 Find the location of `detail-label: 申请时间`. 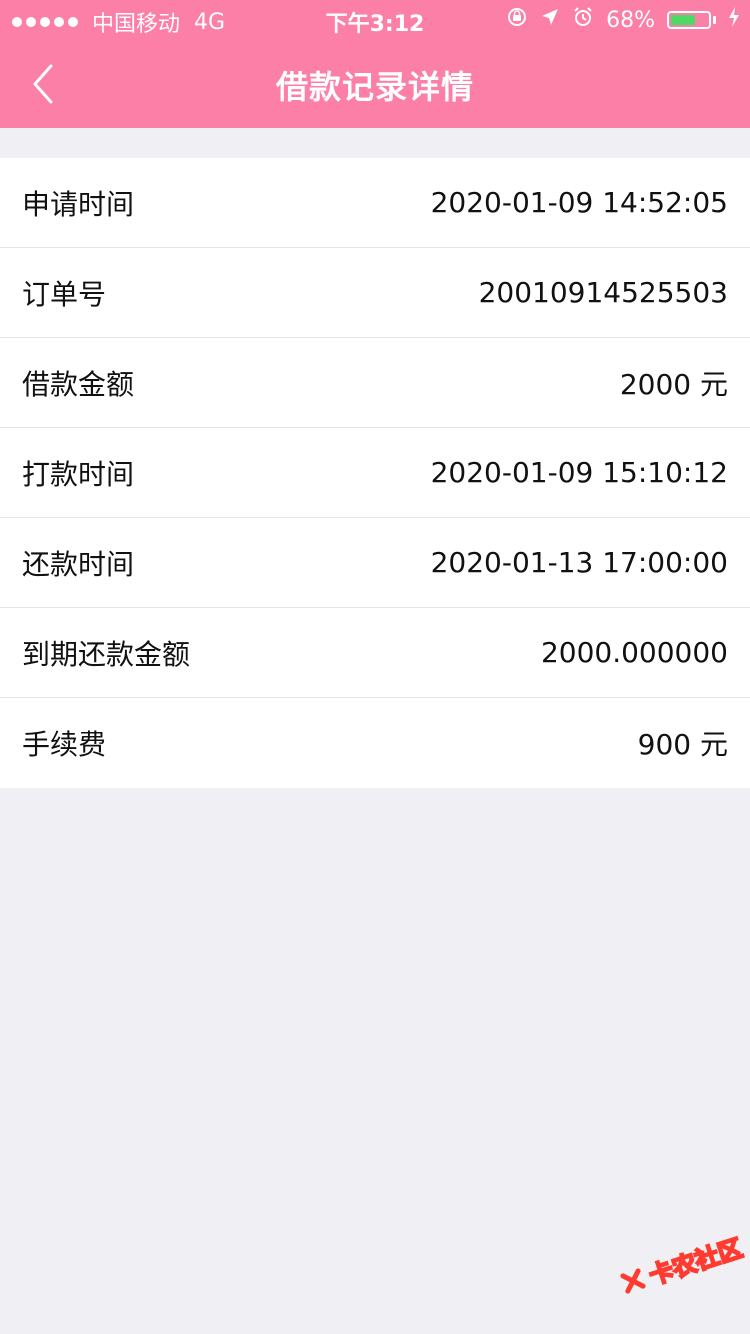

detail-label: 申请时间 is located at coordinates (78, 204).